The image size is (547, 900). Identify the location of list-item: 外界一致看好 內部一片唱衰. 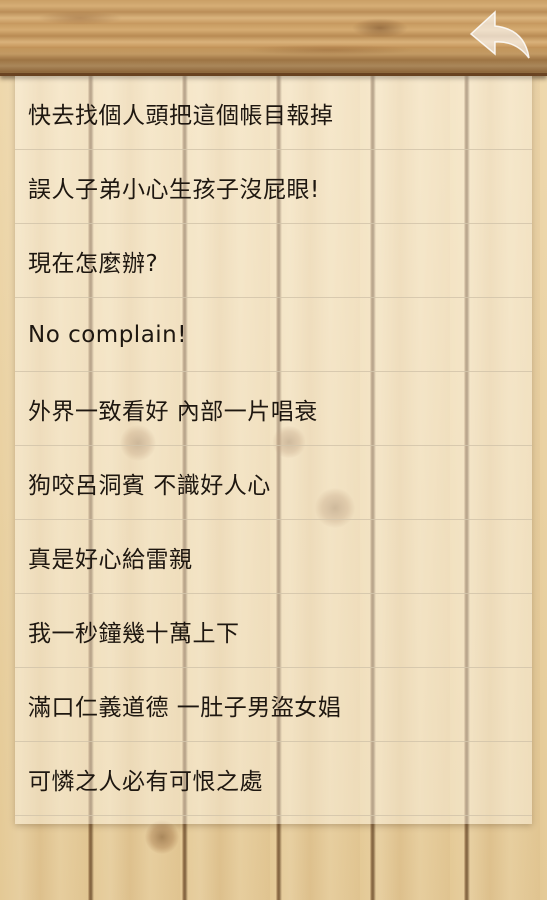
(273, 409).